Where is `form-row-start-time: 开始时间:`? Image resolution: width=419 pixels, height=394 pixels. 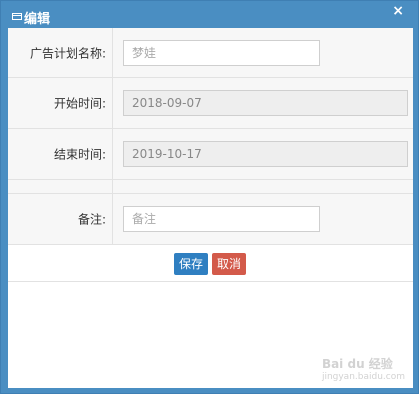 form-row-start-time: 开始时间: is located at coordinates (210, 103).